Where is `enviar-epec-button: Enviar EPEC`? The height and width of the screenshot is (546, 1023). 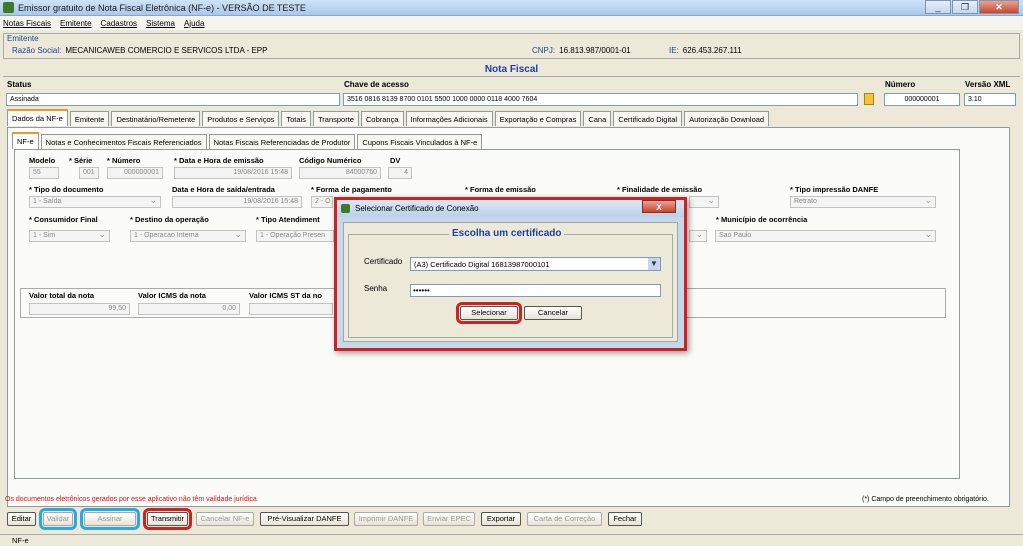 enviar-epec-button: Enviar EPEC is located at coordinates (449, 519).